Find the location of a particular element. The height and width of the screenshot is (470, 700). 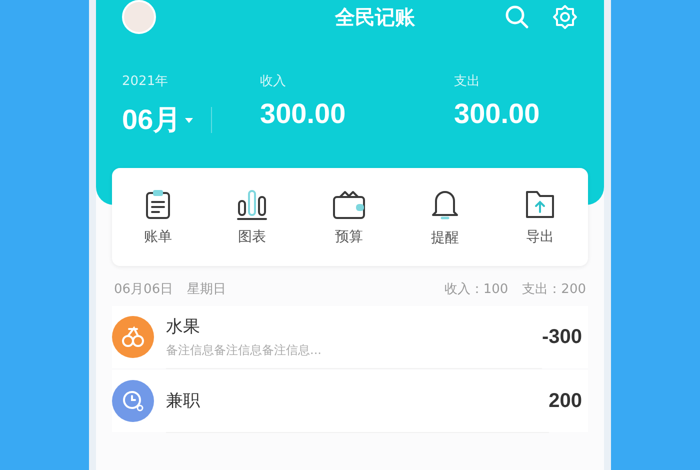

chart-action-button: 图表 is located at coordinates (252, 217).